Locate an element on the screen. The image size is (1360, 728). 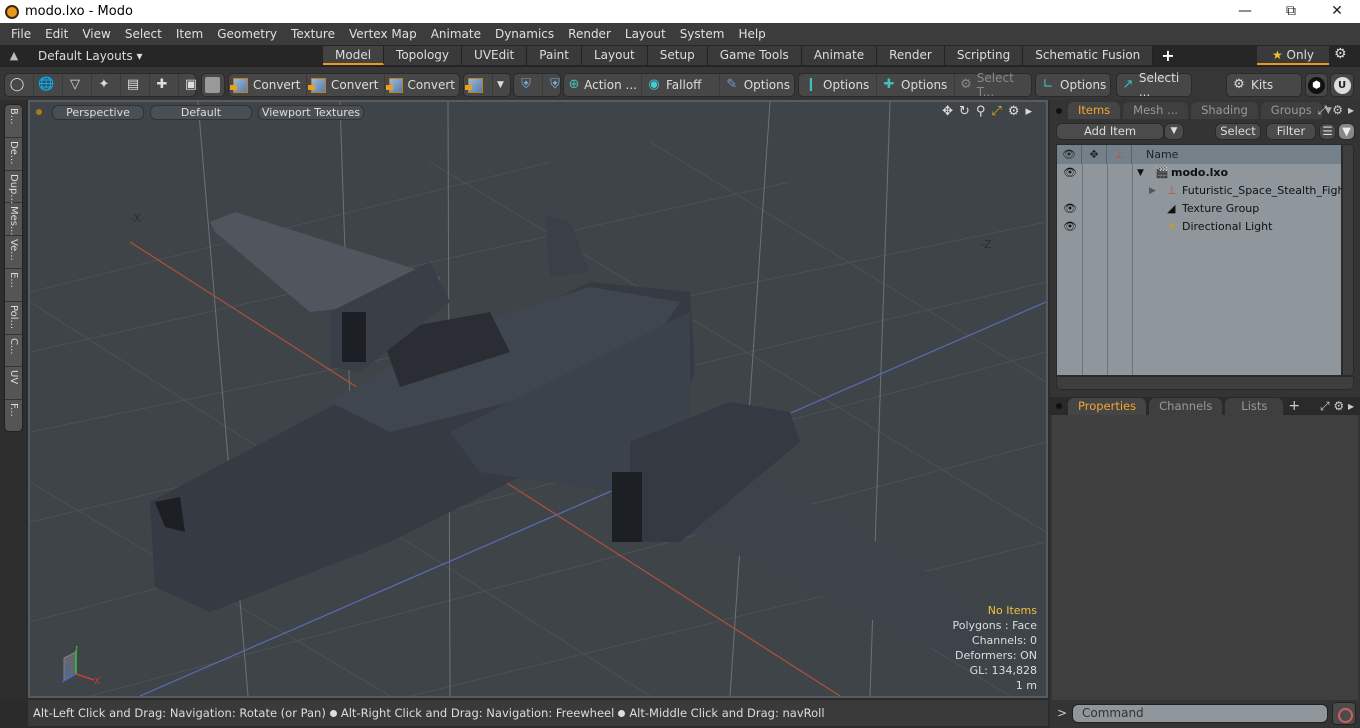
menu-system: System is located at coordinates (702, 34).